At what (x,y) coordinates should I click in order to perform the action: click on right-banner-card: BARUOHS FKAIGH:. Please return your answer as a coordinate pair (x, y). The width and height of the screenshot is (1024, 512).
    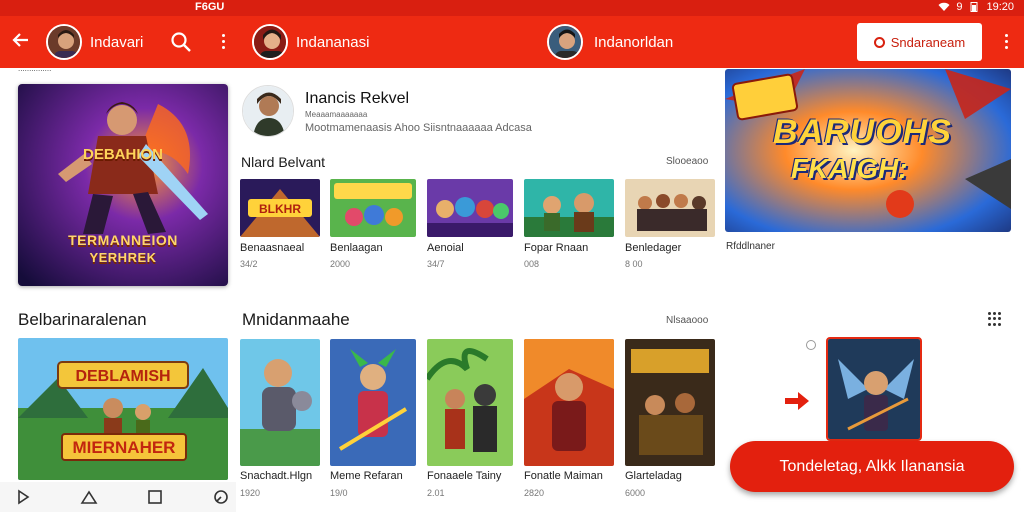
    Looking at the image, I should click on (868, 150).